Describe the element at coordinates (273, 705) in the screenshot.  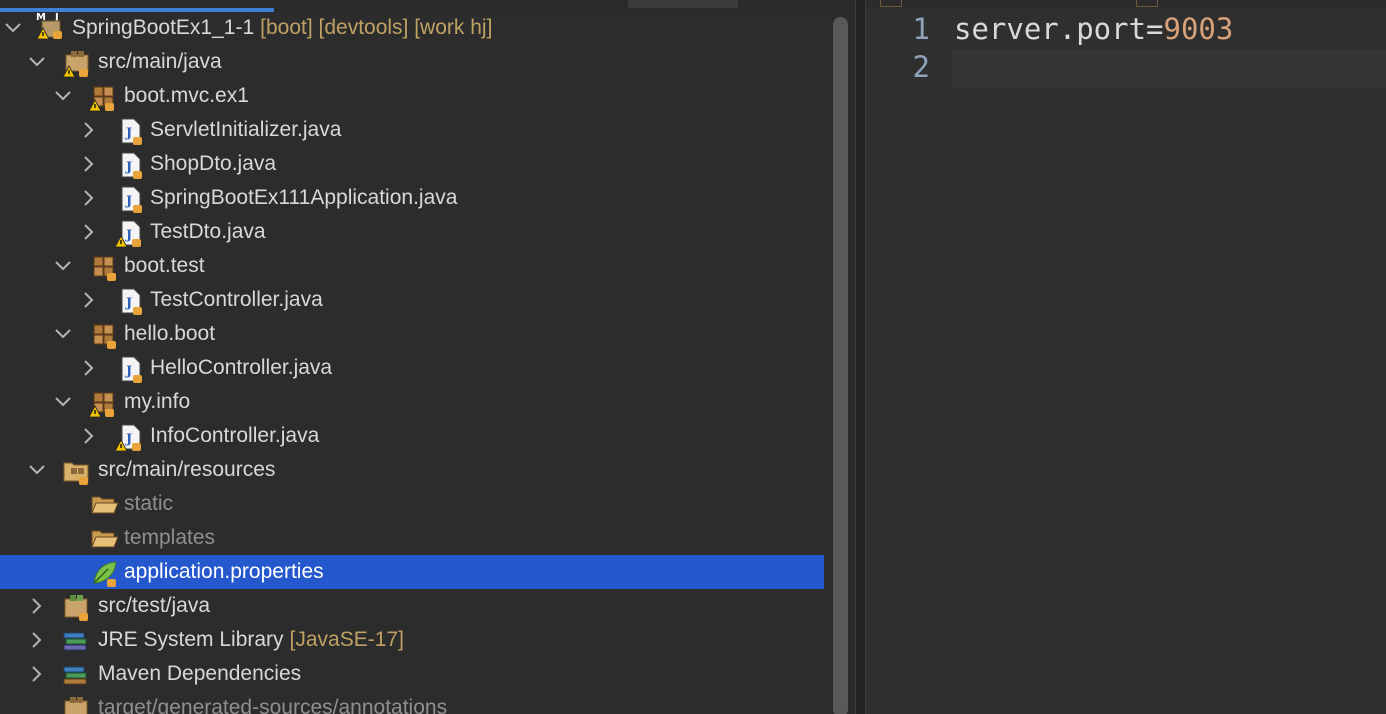
I see `tree-label: target/generated-sources/annotations` at that location.